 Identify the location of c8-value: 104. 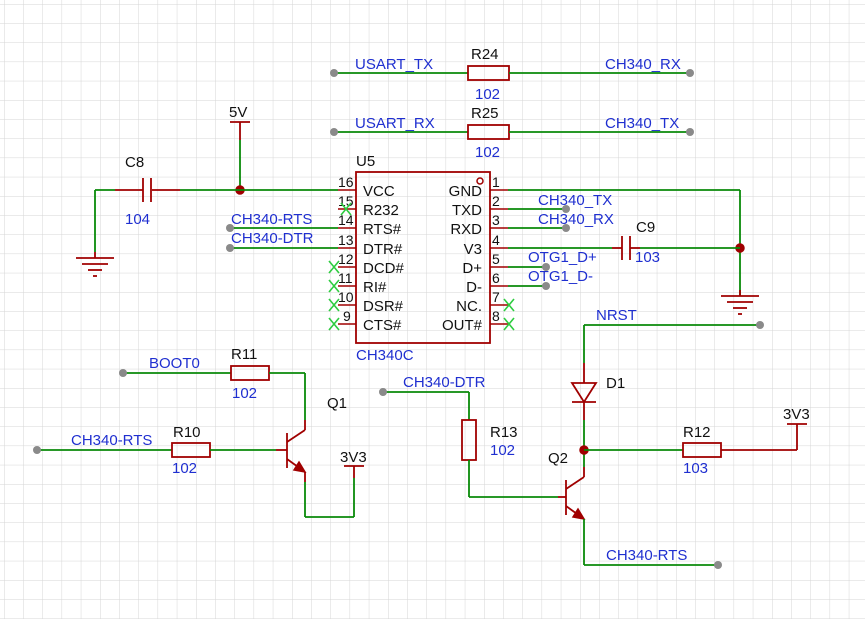
(137, 219).